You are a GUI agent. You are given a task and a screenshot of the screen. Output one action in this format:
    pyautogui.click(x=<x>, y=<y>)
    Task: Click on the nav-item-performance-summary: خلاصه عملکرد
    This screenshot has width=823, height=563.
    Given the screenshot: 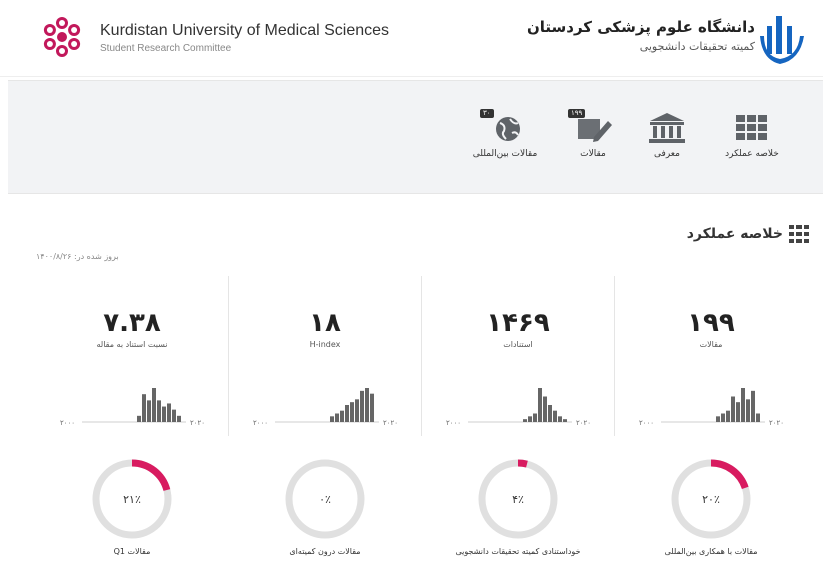 What is the action you would take?
    pyautogui.click(x=752, y=135)
    